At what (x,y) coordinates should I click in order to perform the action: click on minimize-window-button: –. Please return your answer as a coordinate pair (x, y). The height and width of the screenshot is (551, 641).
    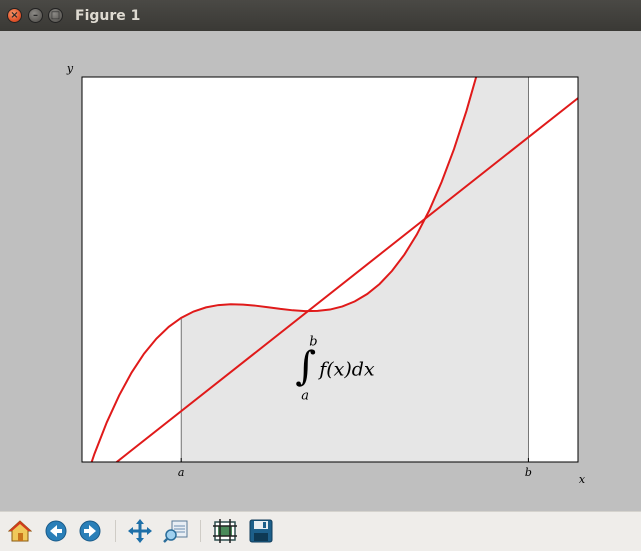
    Looking at the image, I should click on (35, 15).